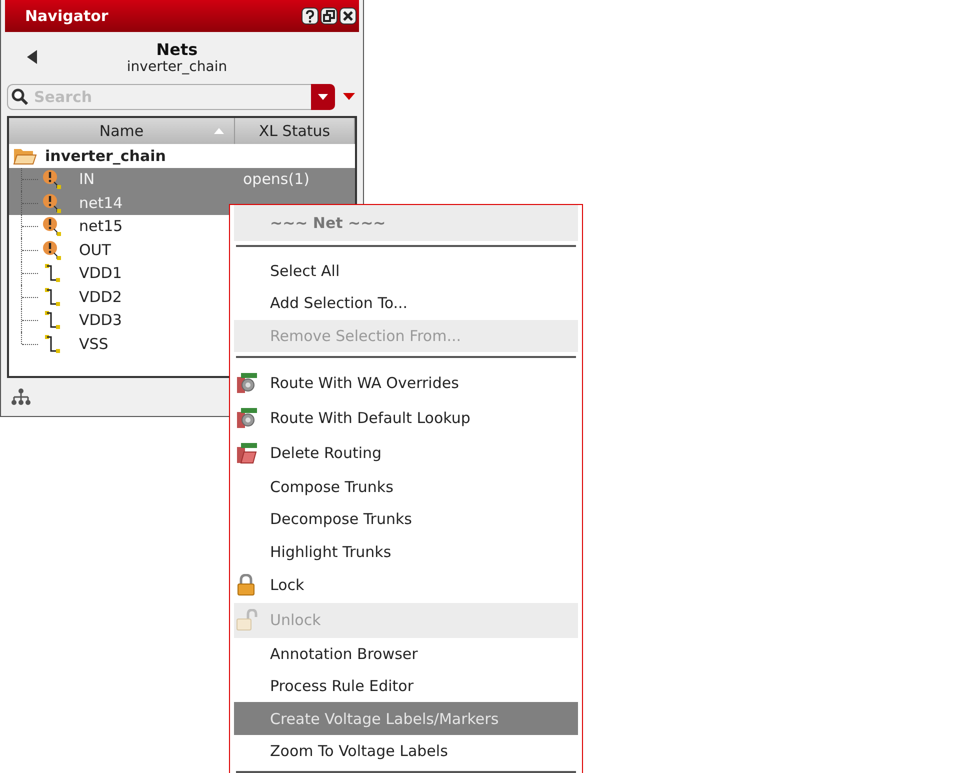  Describe the element at coordinates (310, 16) in the screenshot. I see `help-icon` at that location.